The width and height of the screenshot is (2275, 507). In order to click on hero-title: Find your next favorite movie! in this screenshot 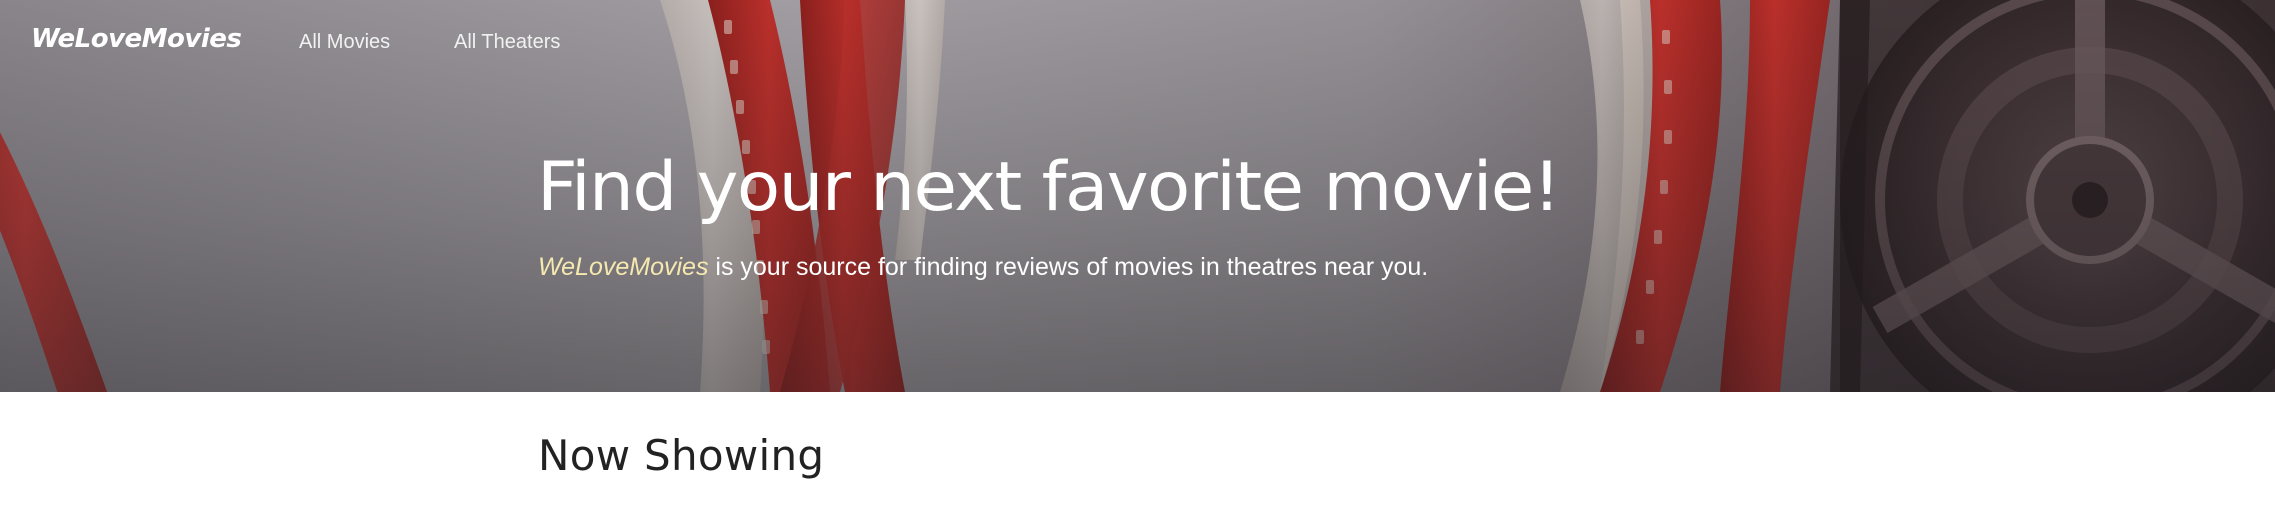, I will do `click(1049, 187)`.